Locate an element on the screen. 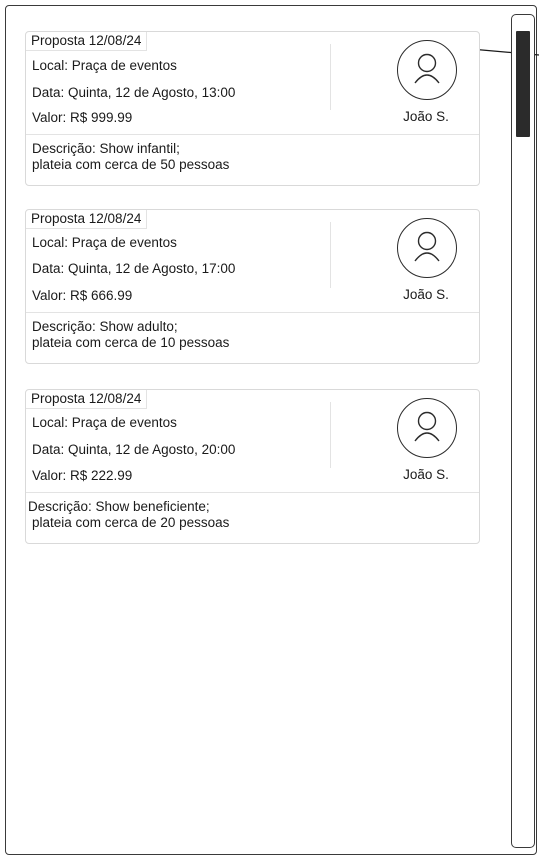 The height and width of the screenshot is (857, 539). description-line: Descrição: Show beneficiente; is located at coordinates (119, 506).